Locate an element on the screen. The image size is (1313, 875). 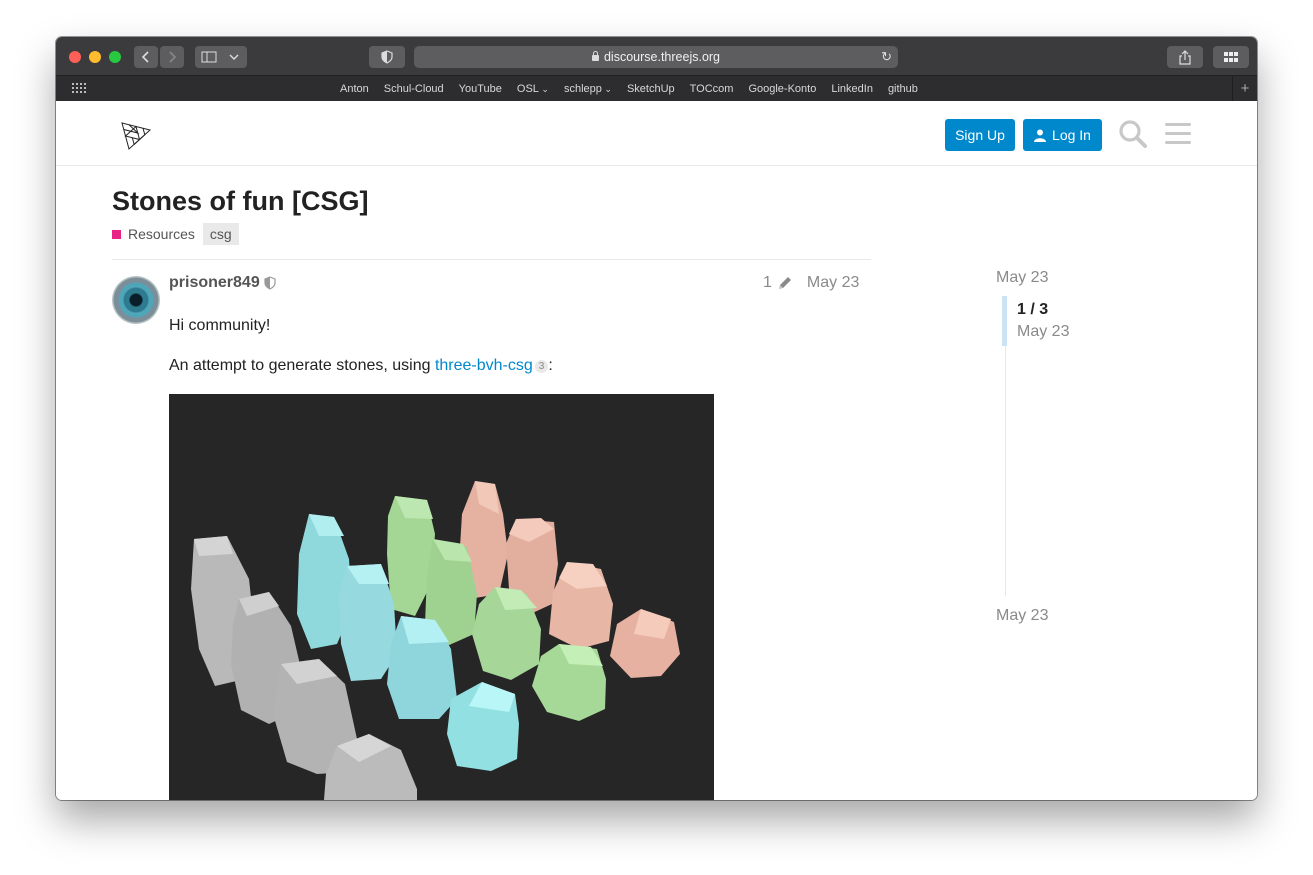
share-icon is located at coordinates (1185, 57).